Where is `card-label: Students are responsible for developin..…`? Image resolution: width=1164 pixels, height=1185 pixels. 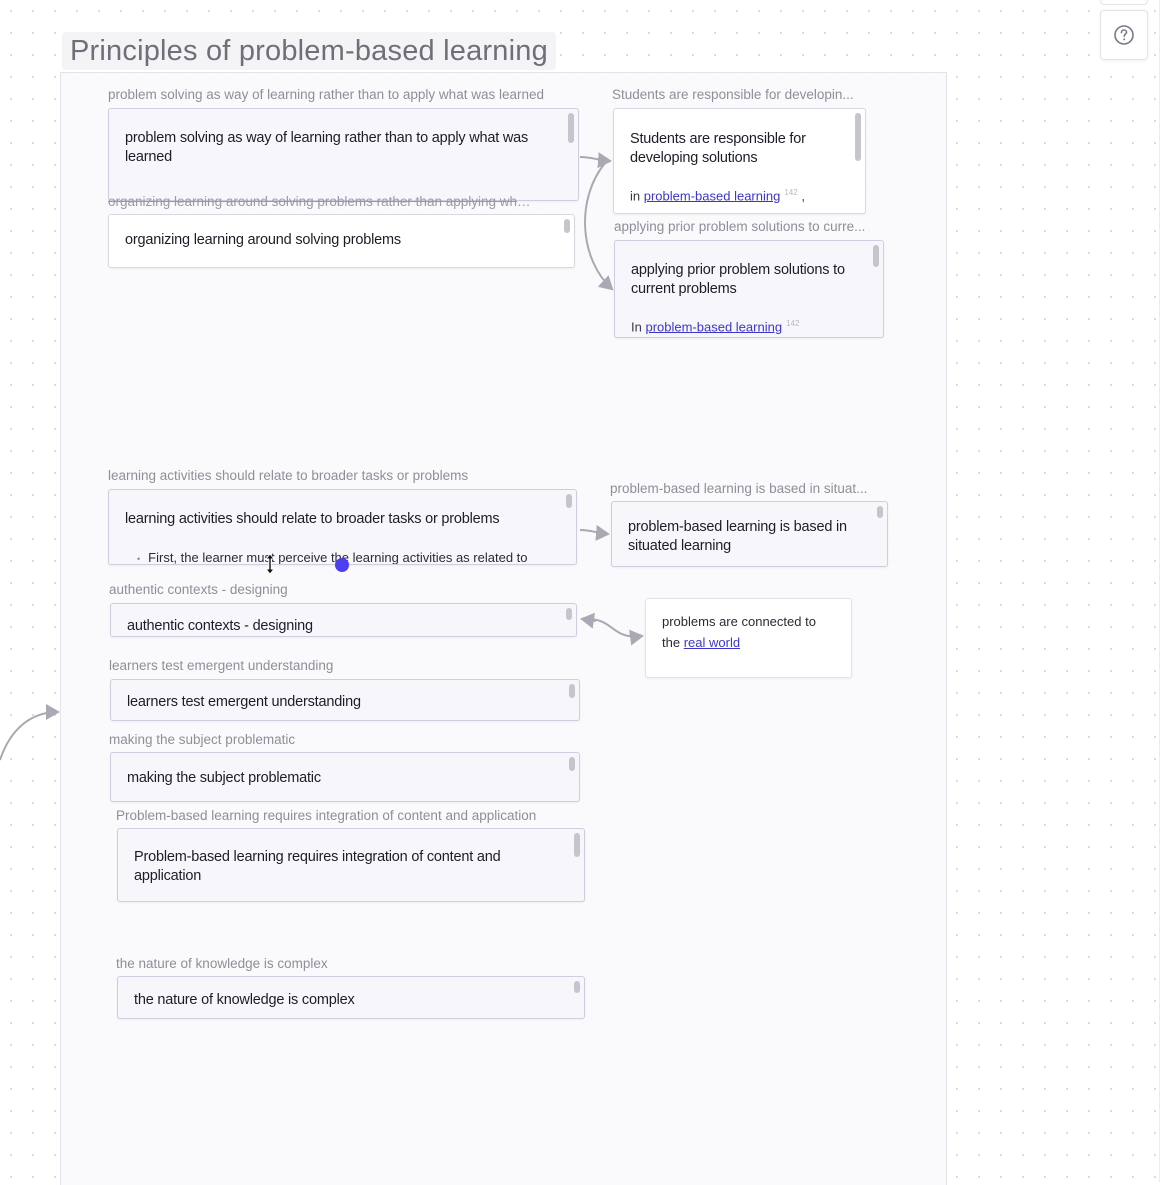
card-label: Students are responsible for developin..… is located at coordinates (733, 94).